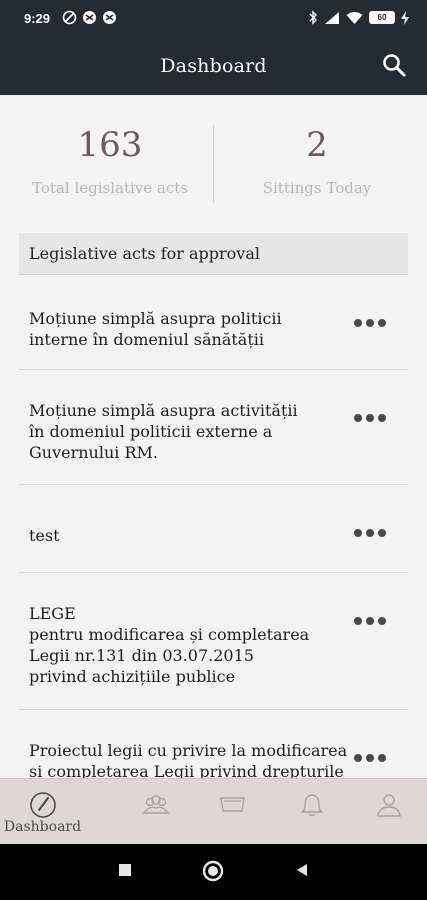  What do you see at coordinates (302, 870) in the screenshot?
I see `back-icon` at bounding box center [302, 870].